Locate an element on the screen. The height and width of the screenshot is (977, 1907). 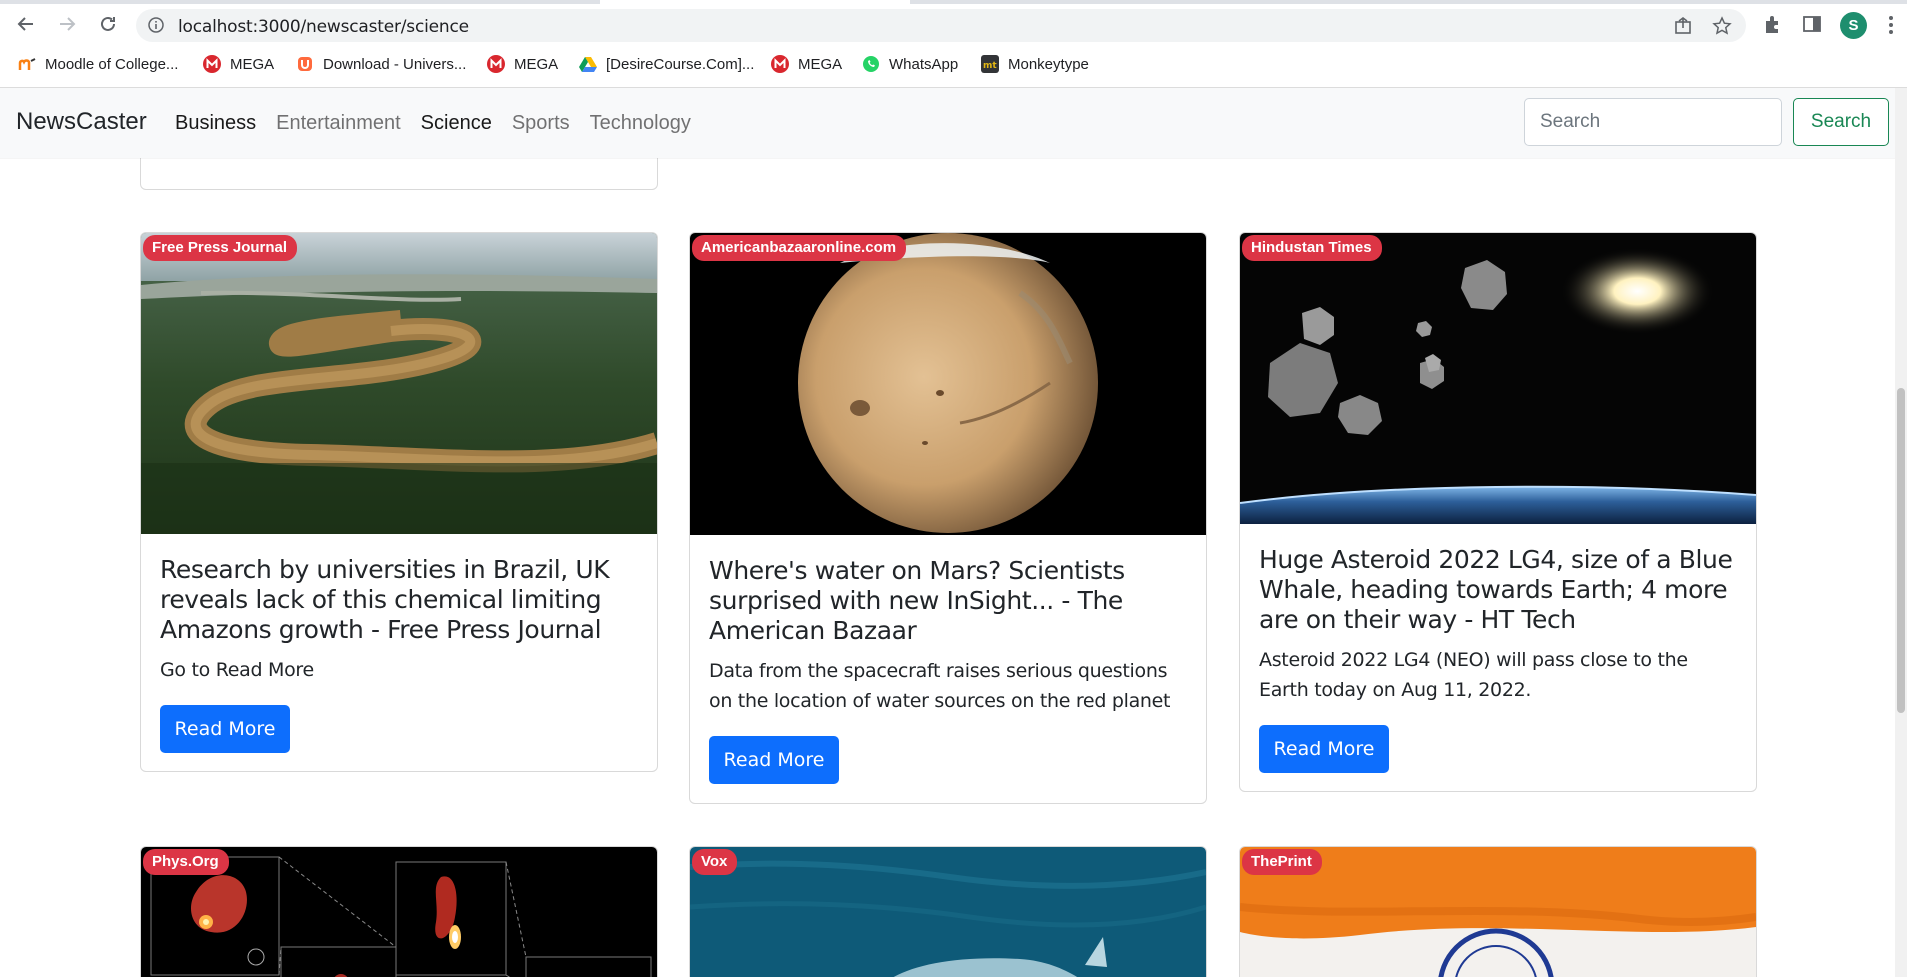
monkeytype-icon: mt is located at coordinates (990, 64).